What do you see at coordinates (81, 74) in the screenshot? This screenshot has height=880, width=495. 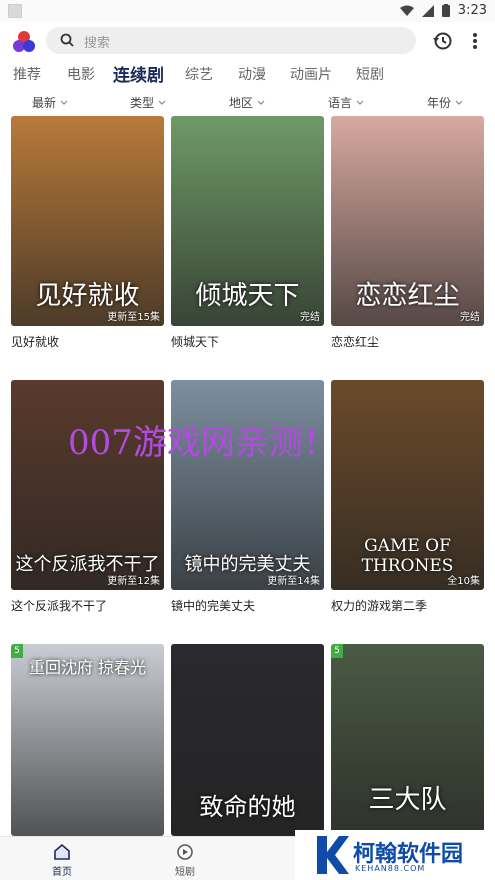 I see `tab-movies: 电影` at bounding box center [81, 74].